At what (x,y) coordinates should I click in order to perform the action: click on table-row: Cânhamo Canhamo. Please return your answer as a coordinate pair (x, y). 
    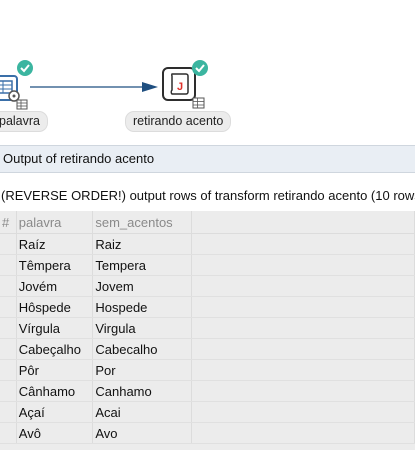
    Looking at the image, I should click on (207, 391).